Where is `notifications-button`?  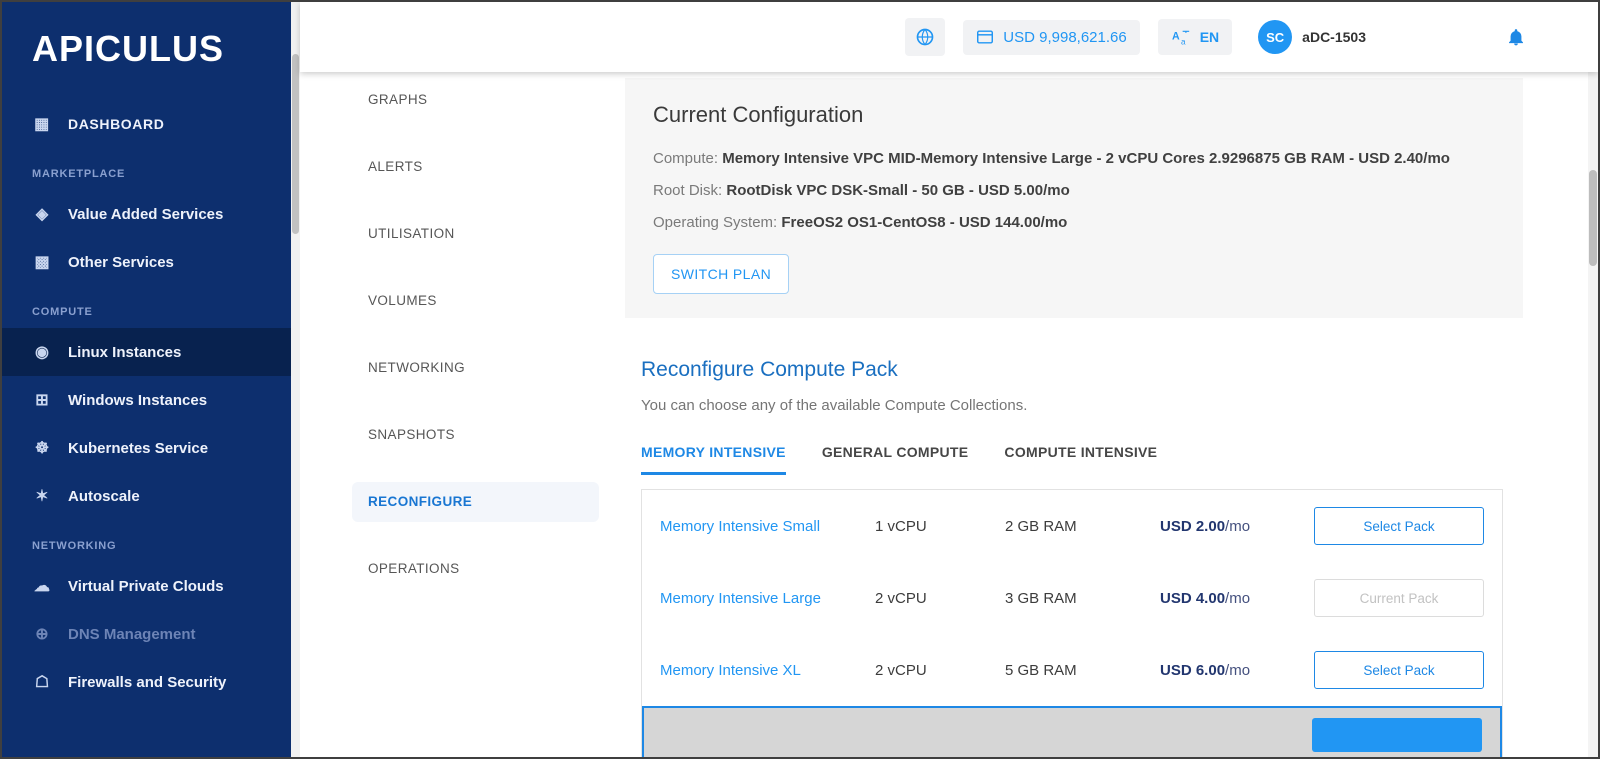 notifications-button is located at coordinates (1516, 37).